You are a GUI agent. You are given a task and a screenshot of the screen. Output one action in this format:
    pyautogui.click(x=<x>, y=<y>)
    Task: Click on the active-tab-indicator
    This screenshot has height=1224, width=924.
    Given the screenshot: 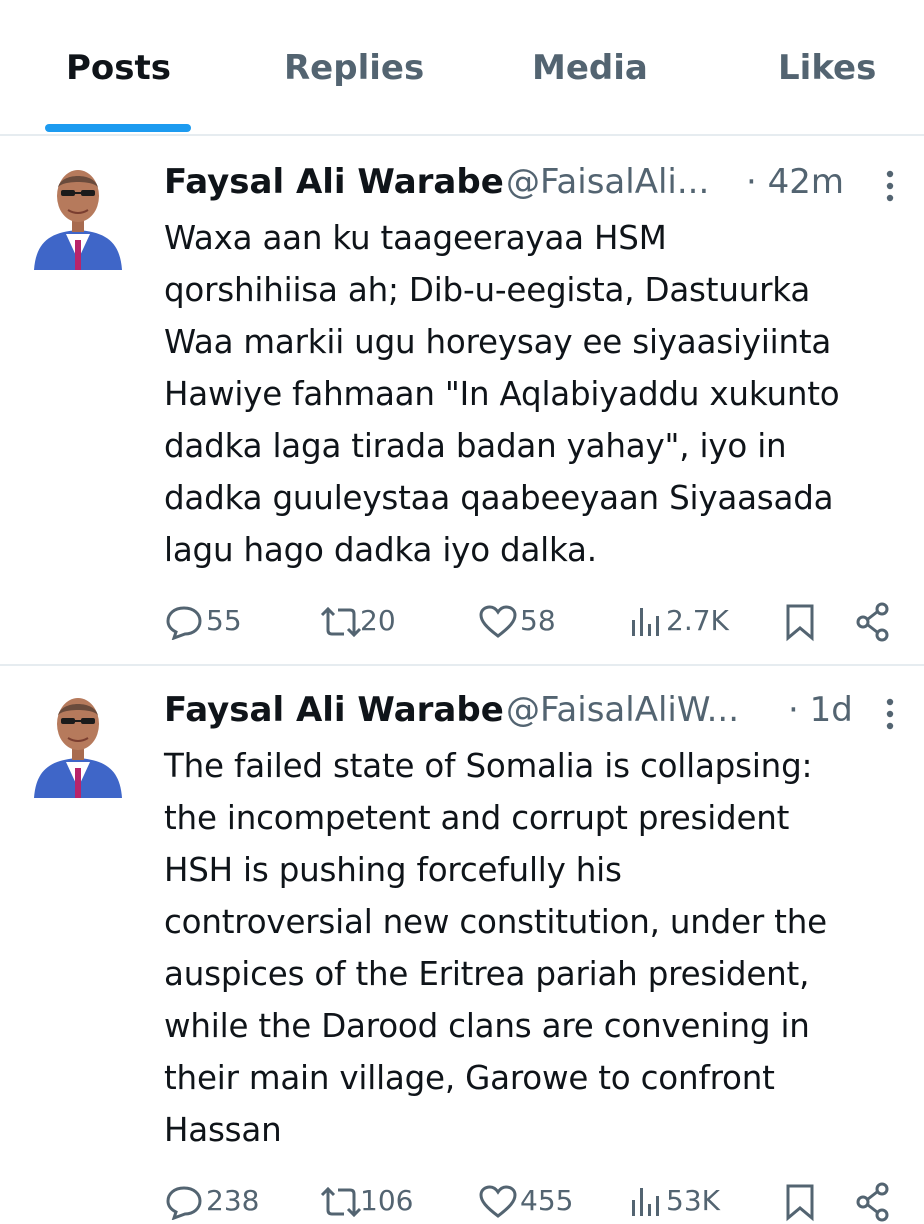 What is the action you would take?
    pyautogui.click(x=118, y=128)
    